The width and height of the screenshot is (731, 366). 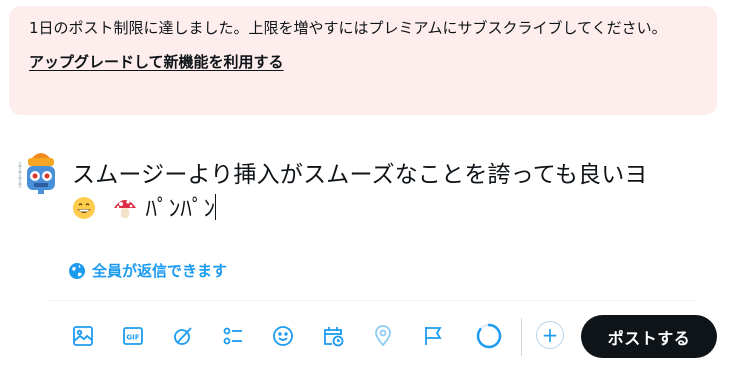 I want to click on schedule-icon, so click(x=333, y=336).